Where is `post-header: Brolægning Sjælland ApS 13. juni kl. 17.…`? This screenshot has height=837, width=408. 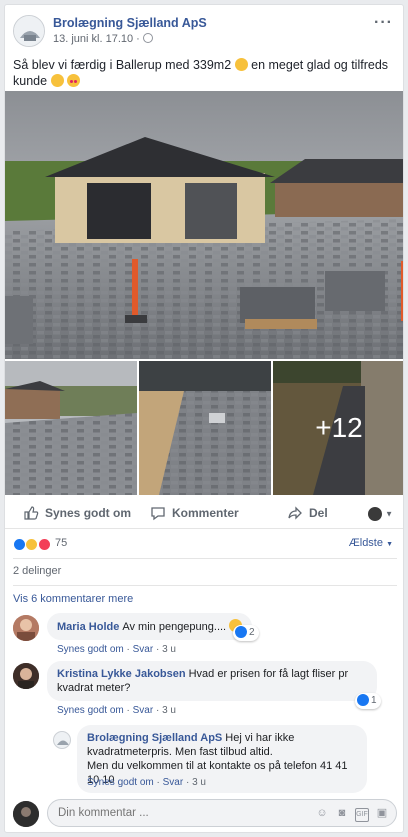
post-header: Brolægning Sjælland ApS 13. juni kl. 17.… is located at coordinates (204, 29).